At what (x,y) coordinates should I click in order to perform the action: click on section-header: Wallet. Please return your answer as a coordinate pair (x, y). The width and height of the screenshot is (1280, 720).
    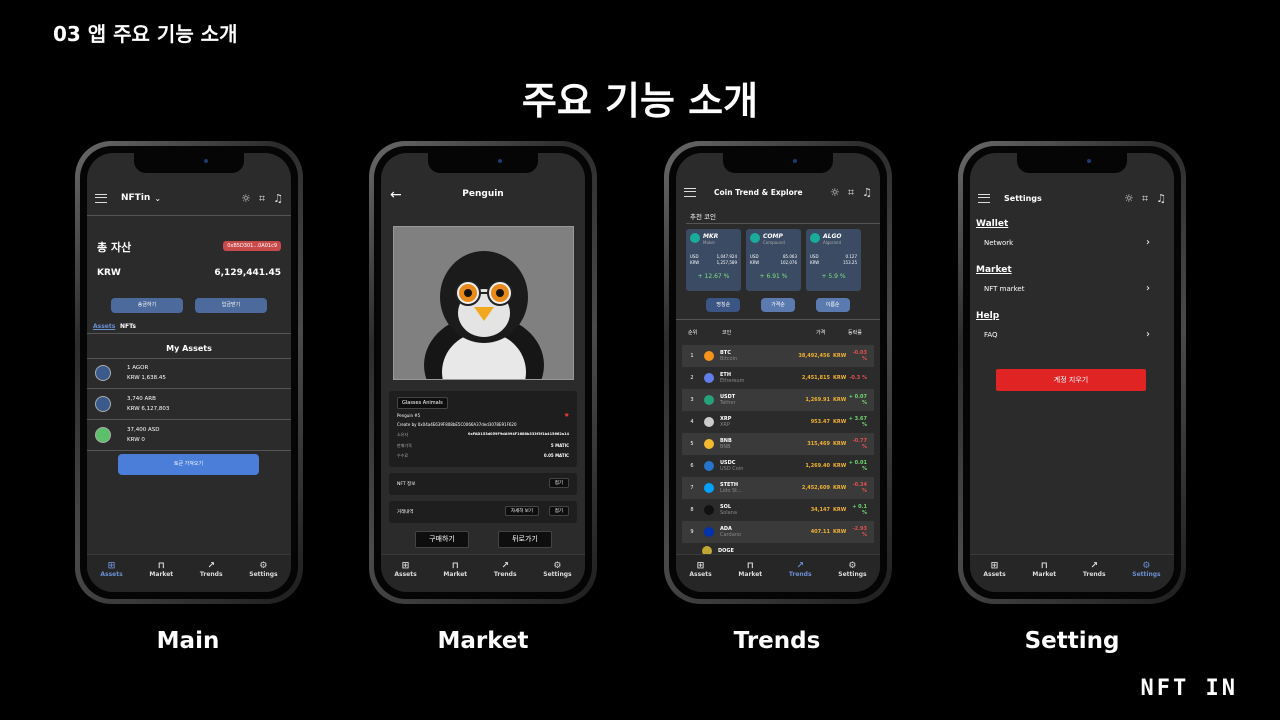
    Looking at the image, I should click on (992, 224).